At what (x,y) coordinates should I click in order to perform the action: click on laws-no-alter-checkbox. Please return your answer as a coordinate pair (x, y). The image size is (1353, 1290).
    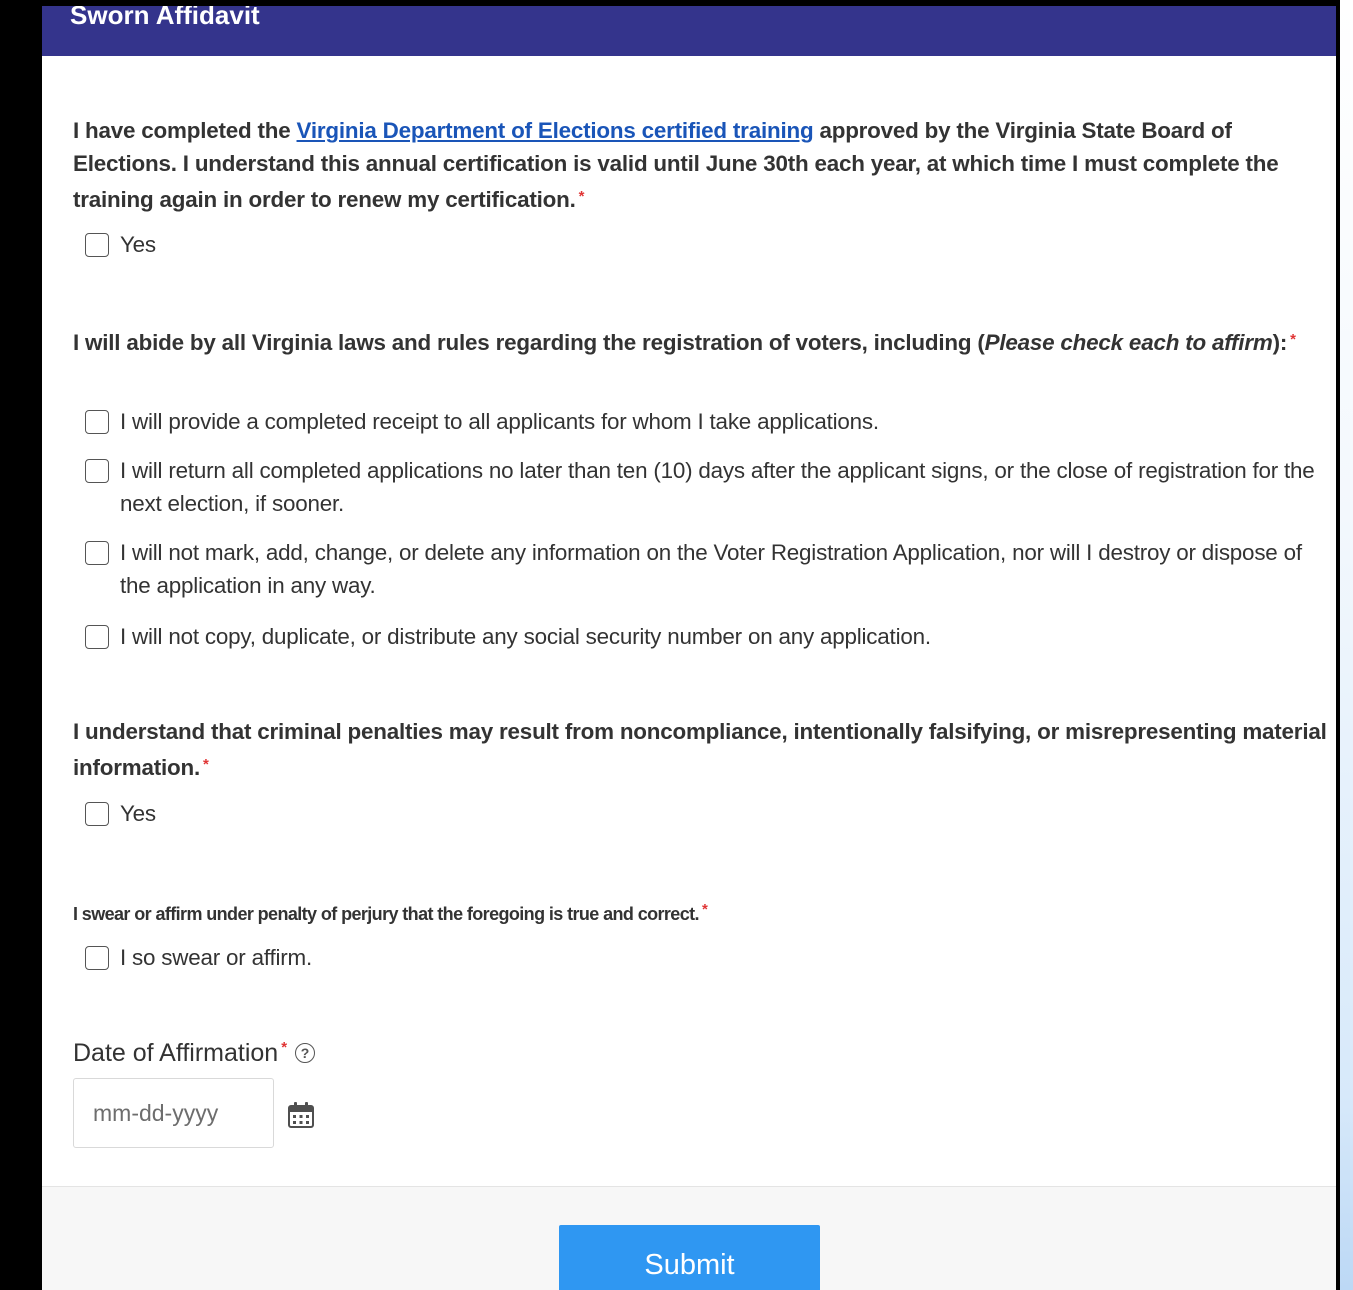
    Looking at the image, I should click on (97, 553).